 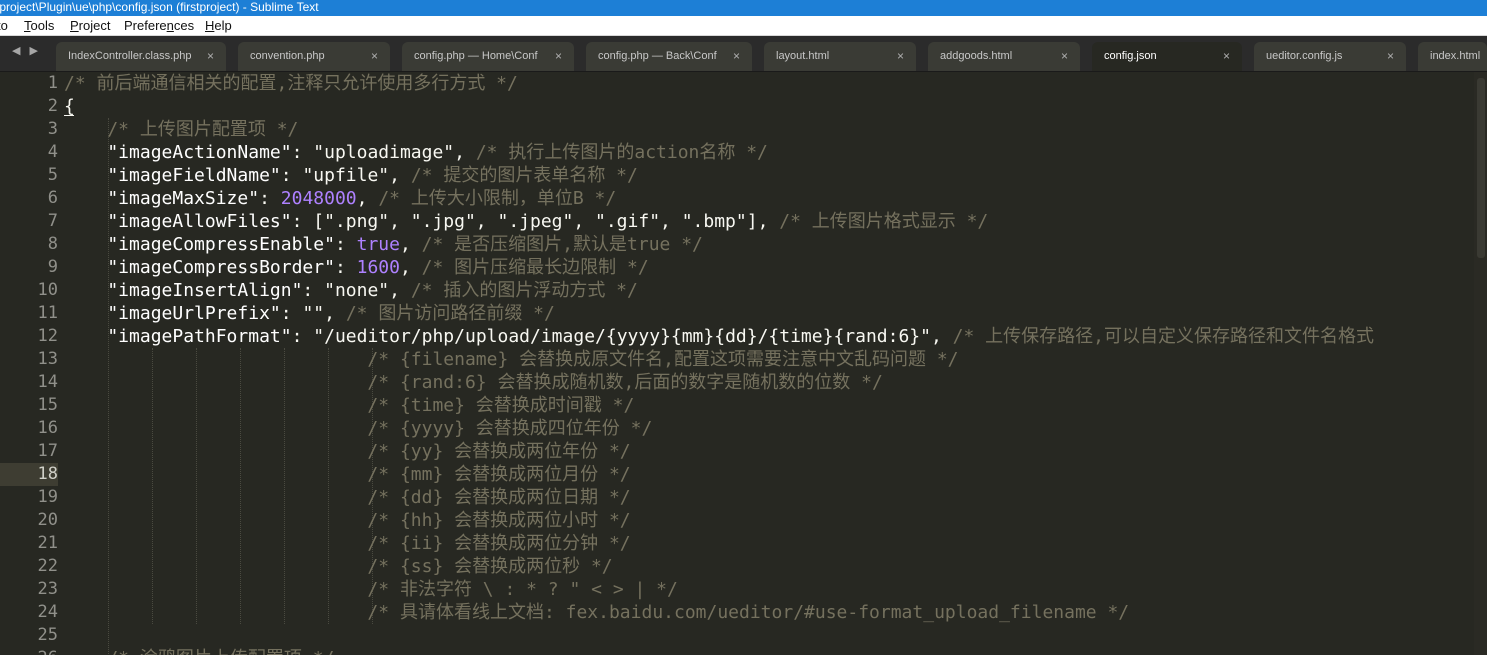 What do you see at coordinates (1167, 56) in the screenshot?
I see `tab-config-json: config.json ×` at bounding box center [1167, 56].